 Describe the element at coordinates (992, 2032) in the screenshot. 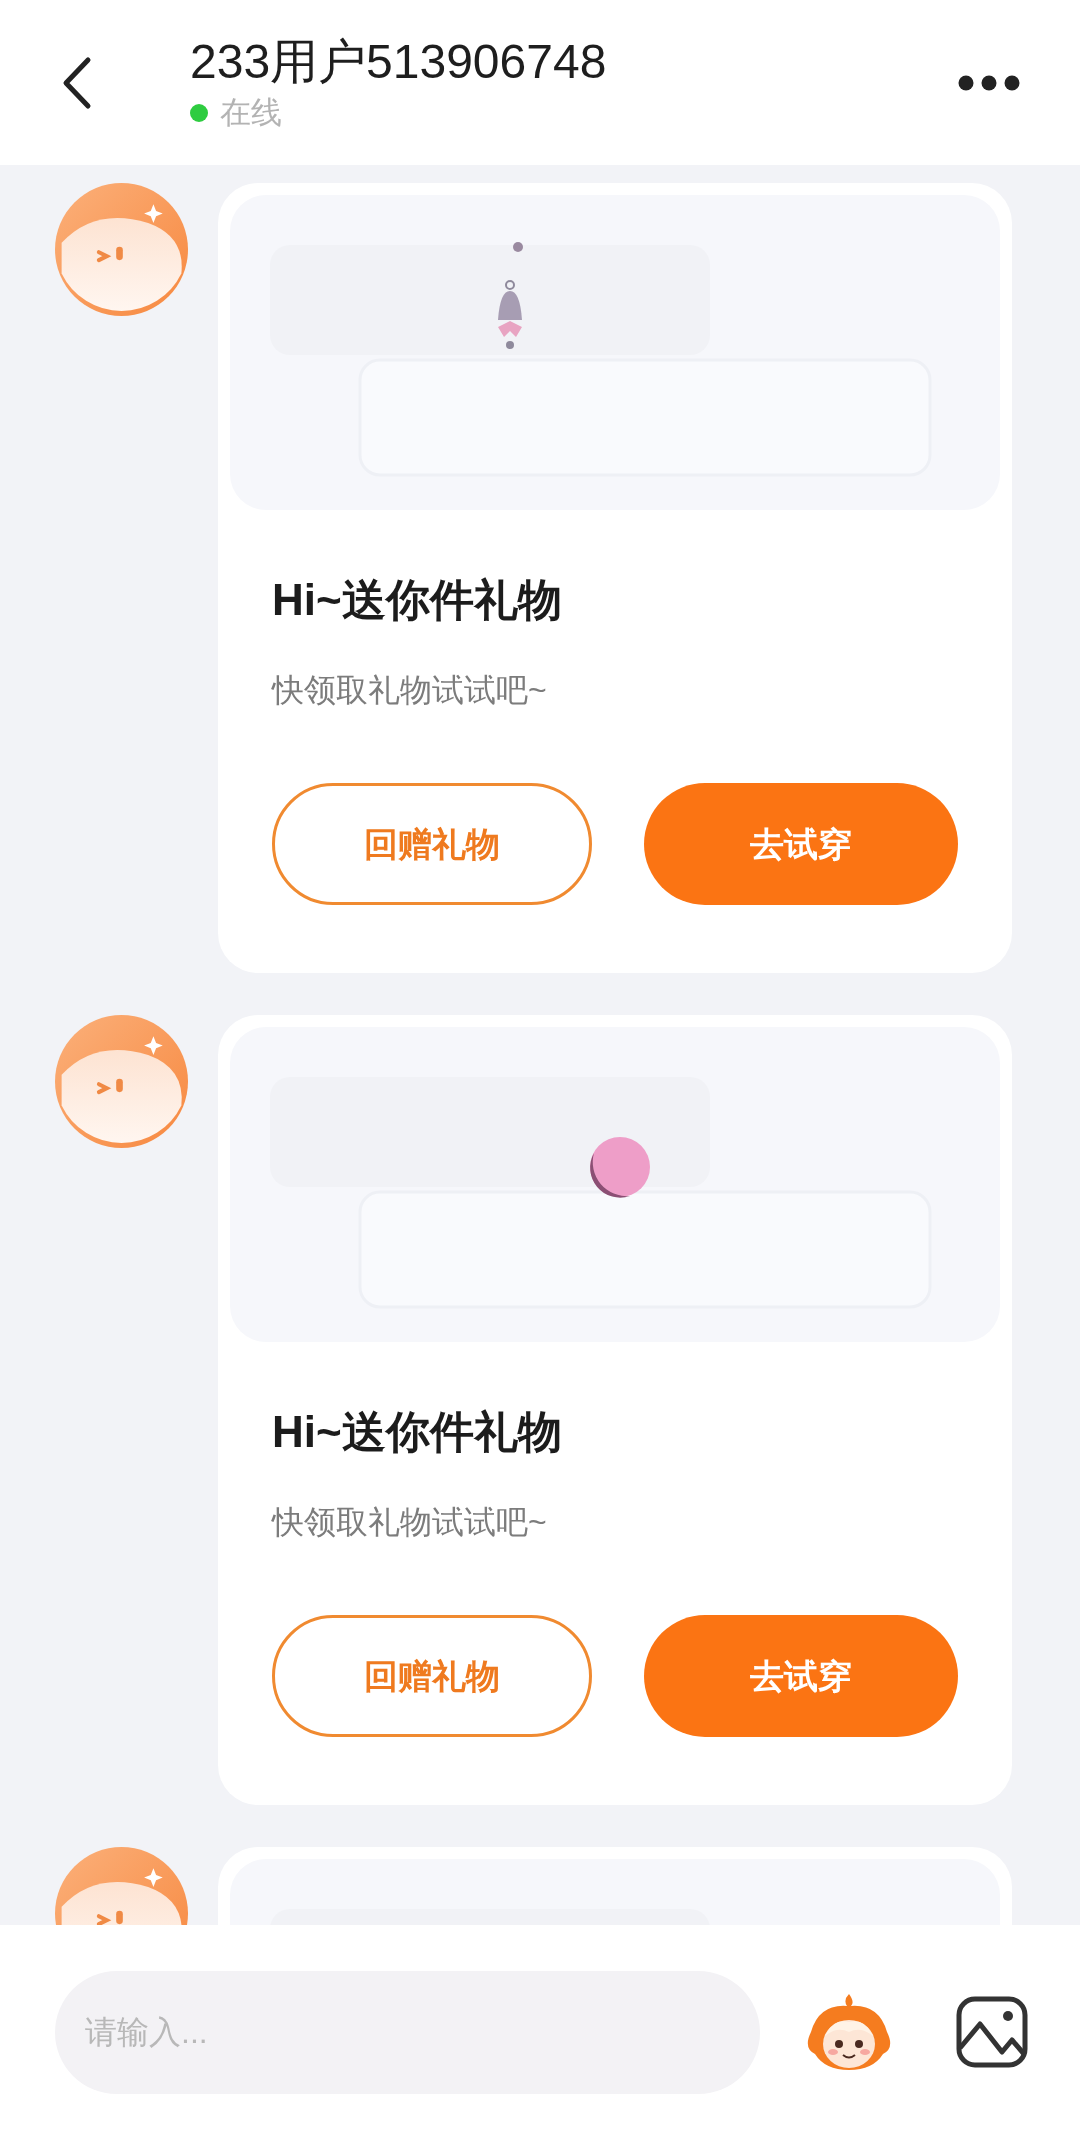

I see `image-icon` at that location.